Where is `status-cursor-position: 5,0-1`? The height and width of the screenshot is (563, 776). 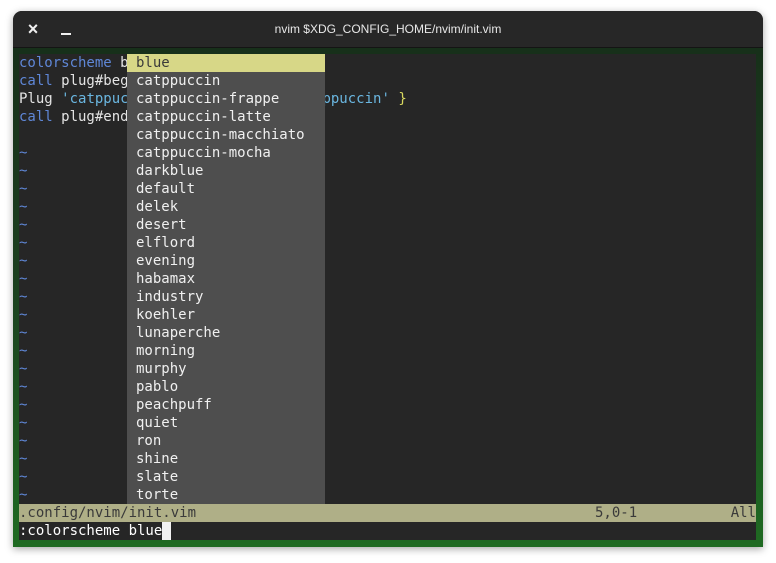 status-cursor-position: 5,0-1 is located at coordinates (616, 513).